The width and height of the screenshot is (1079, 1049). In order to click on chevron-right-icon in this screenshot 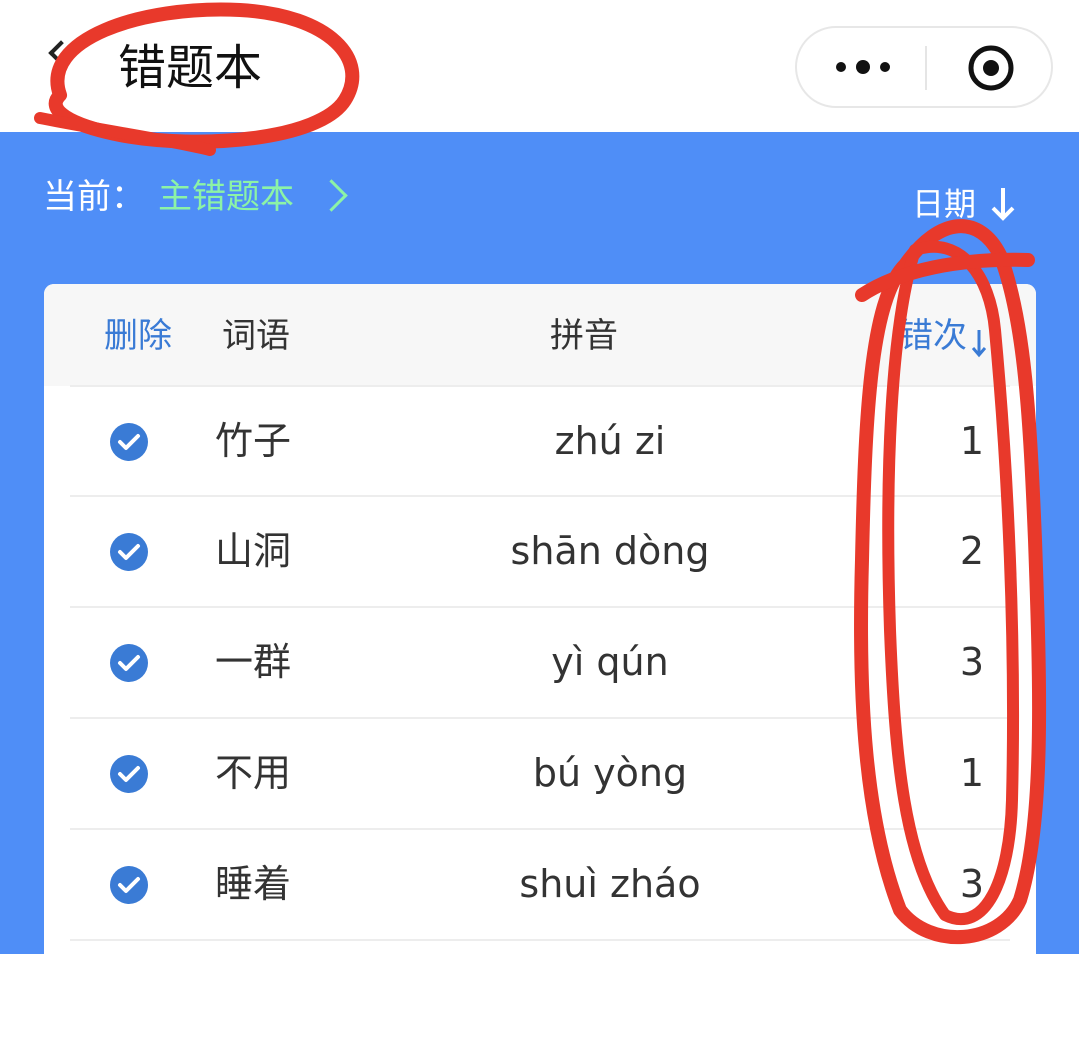, I will do `click(331, 195)`.